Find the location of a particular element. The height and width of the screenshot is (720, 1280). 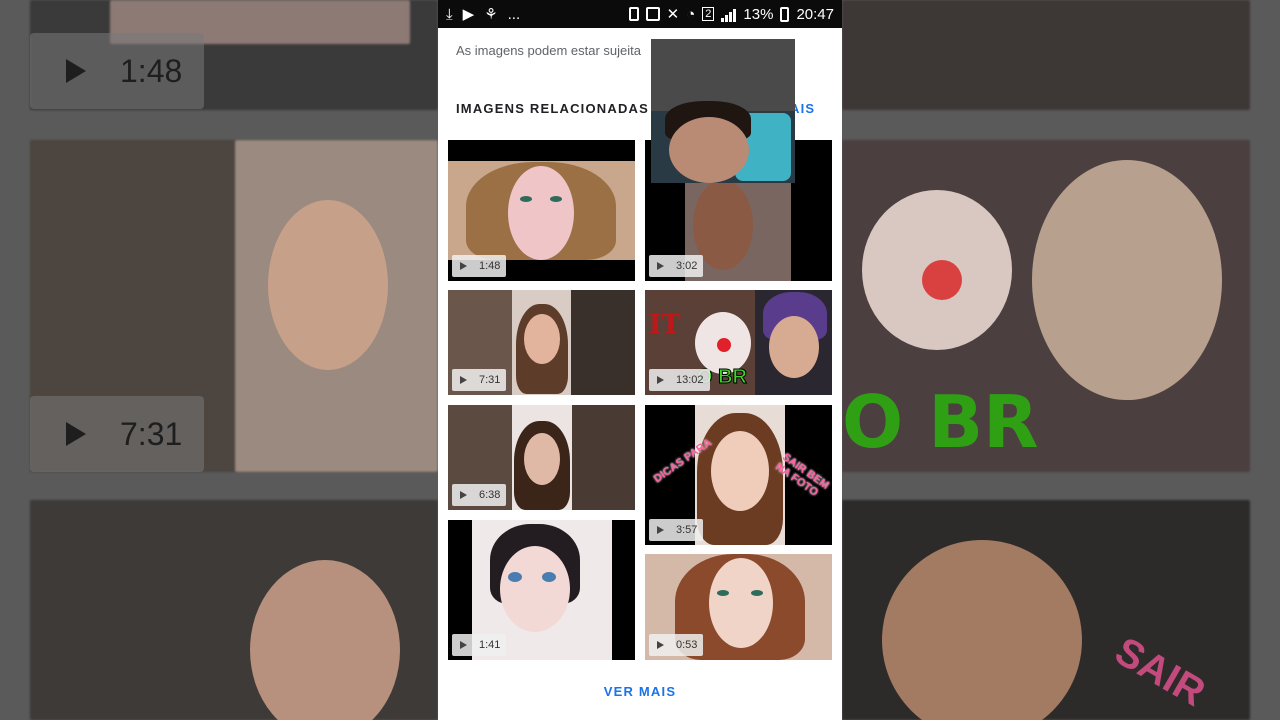

wifi-icon: ◔ is located at coordinates (691, 14).